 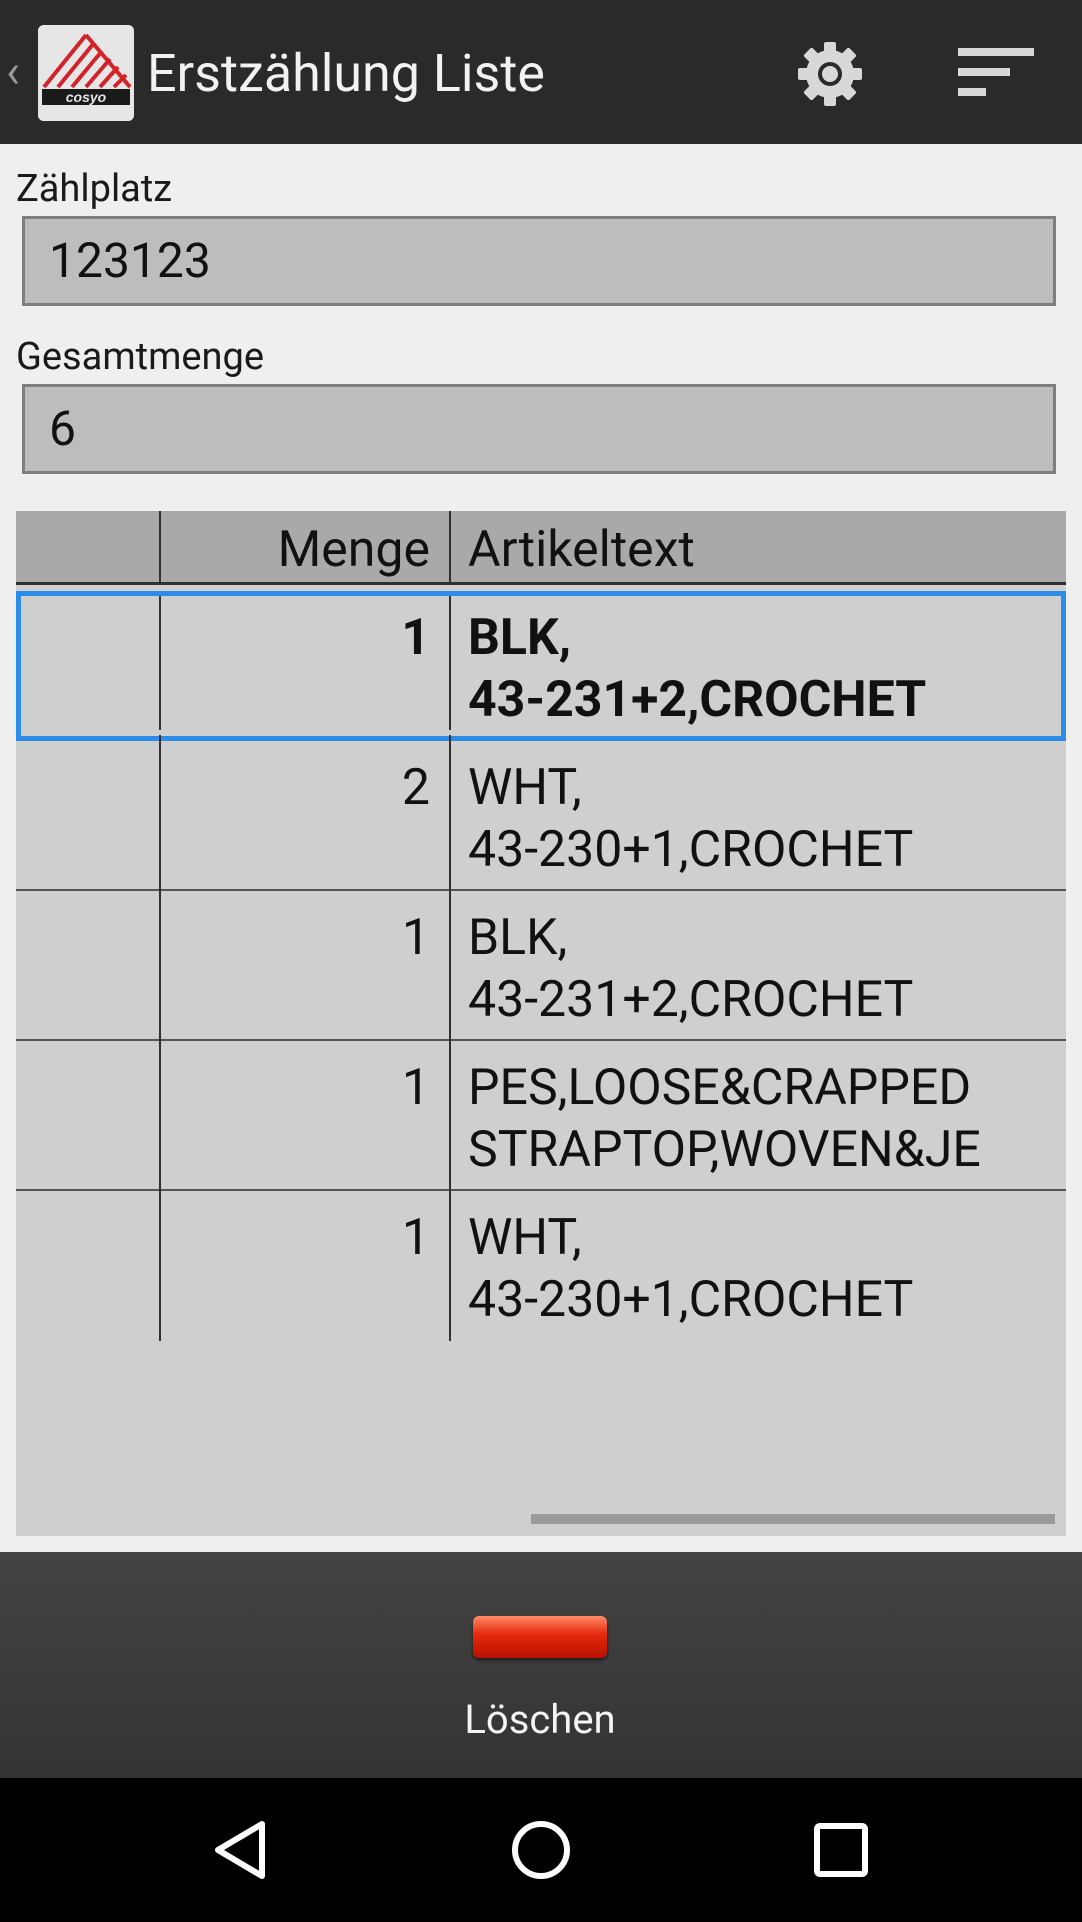 I want to click on delete-label: Löschen, so click(x=540, y=1719).